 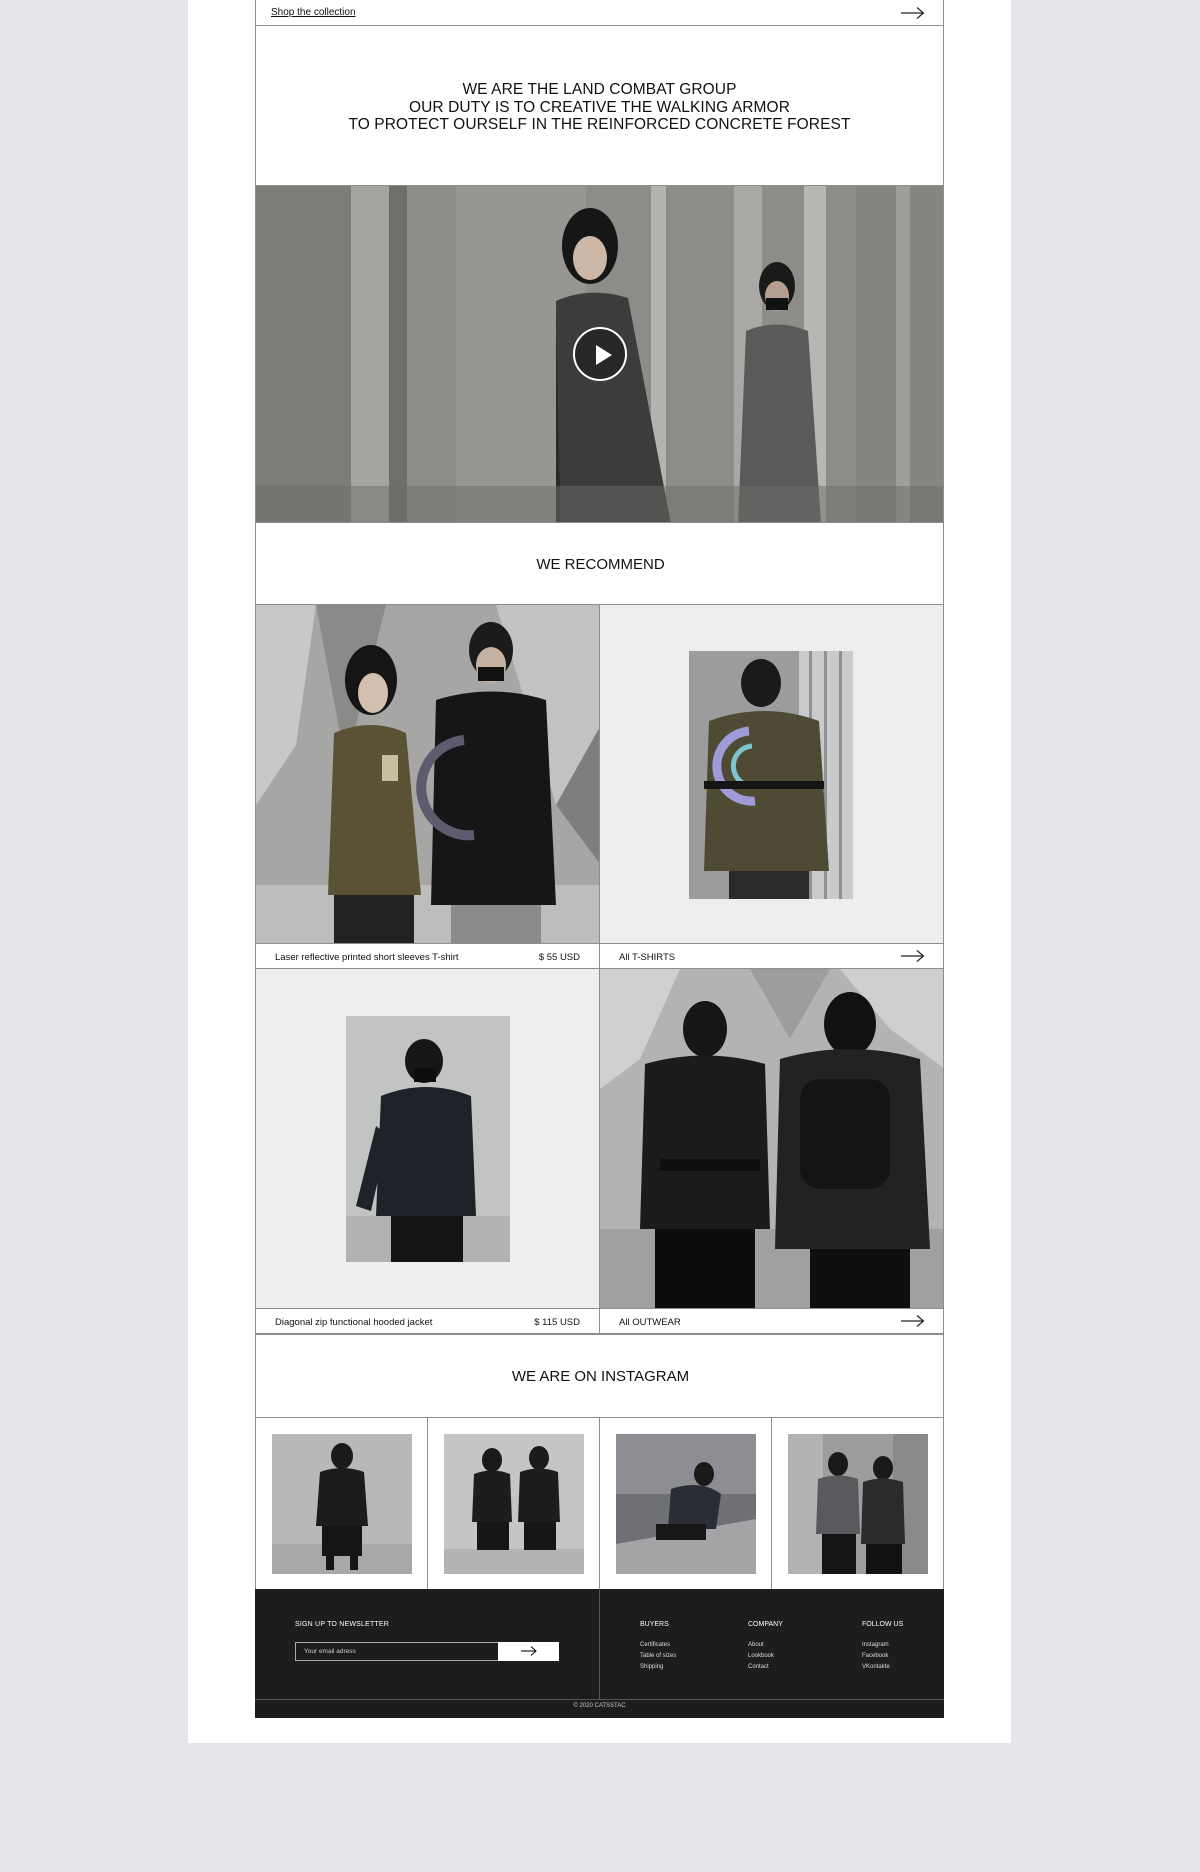 I want to click on footer-link: Shipping, so click(x=658, y=1667).